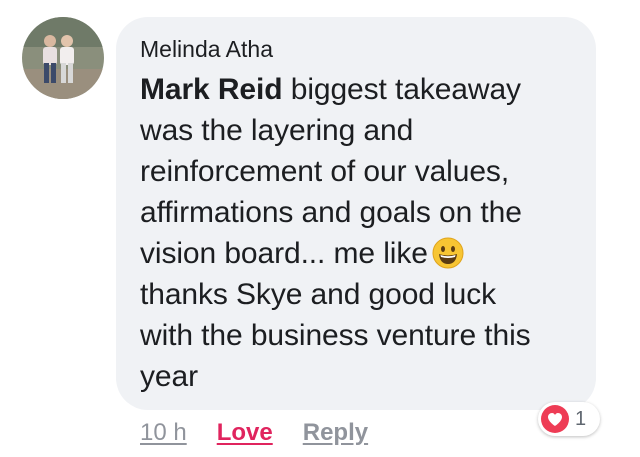 The image size is (640, 457). What do you see at coordinates (357, 49) in the screenshot?
I see `comment-author: Melinda Atha` at bounding box center [357, 49].